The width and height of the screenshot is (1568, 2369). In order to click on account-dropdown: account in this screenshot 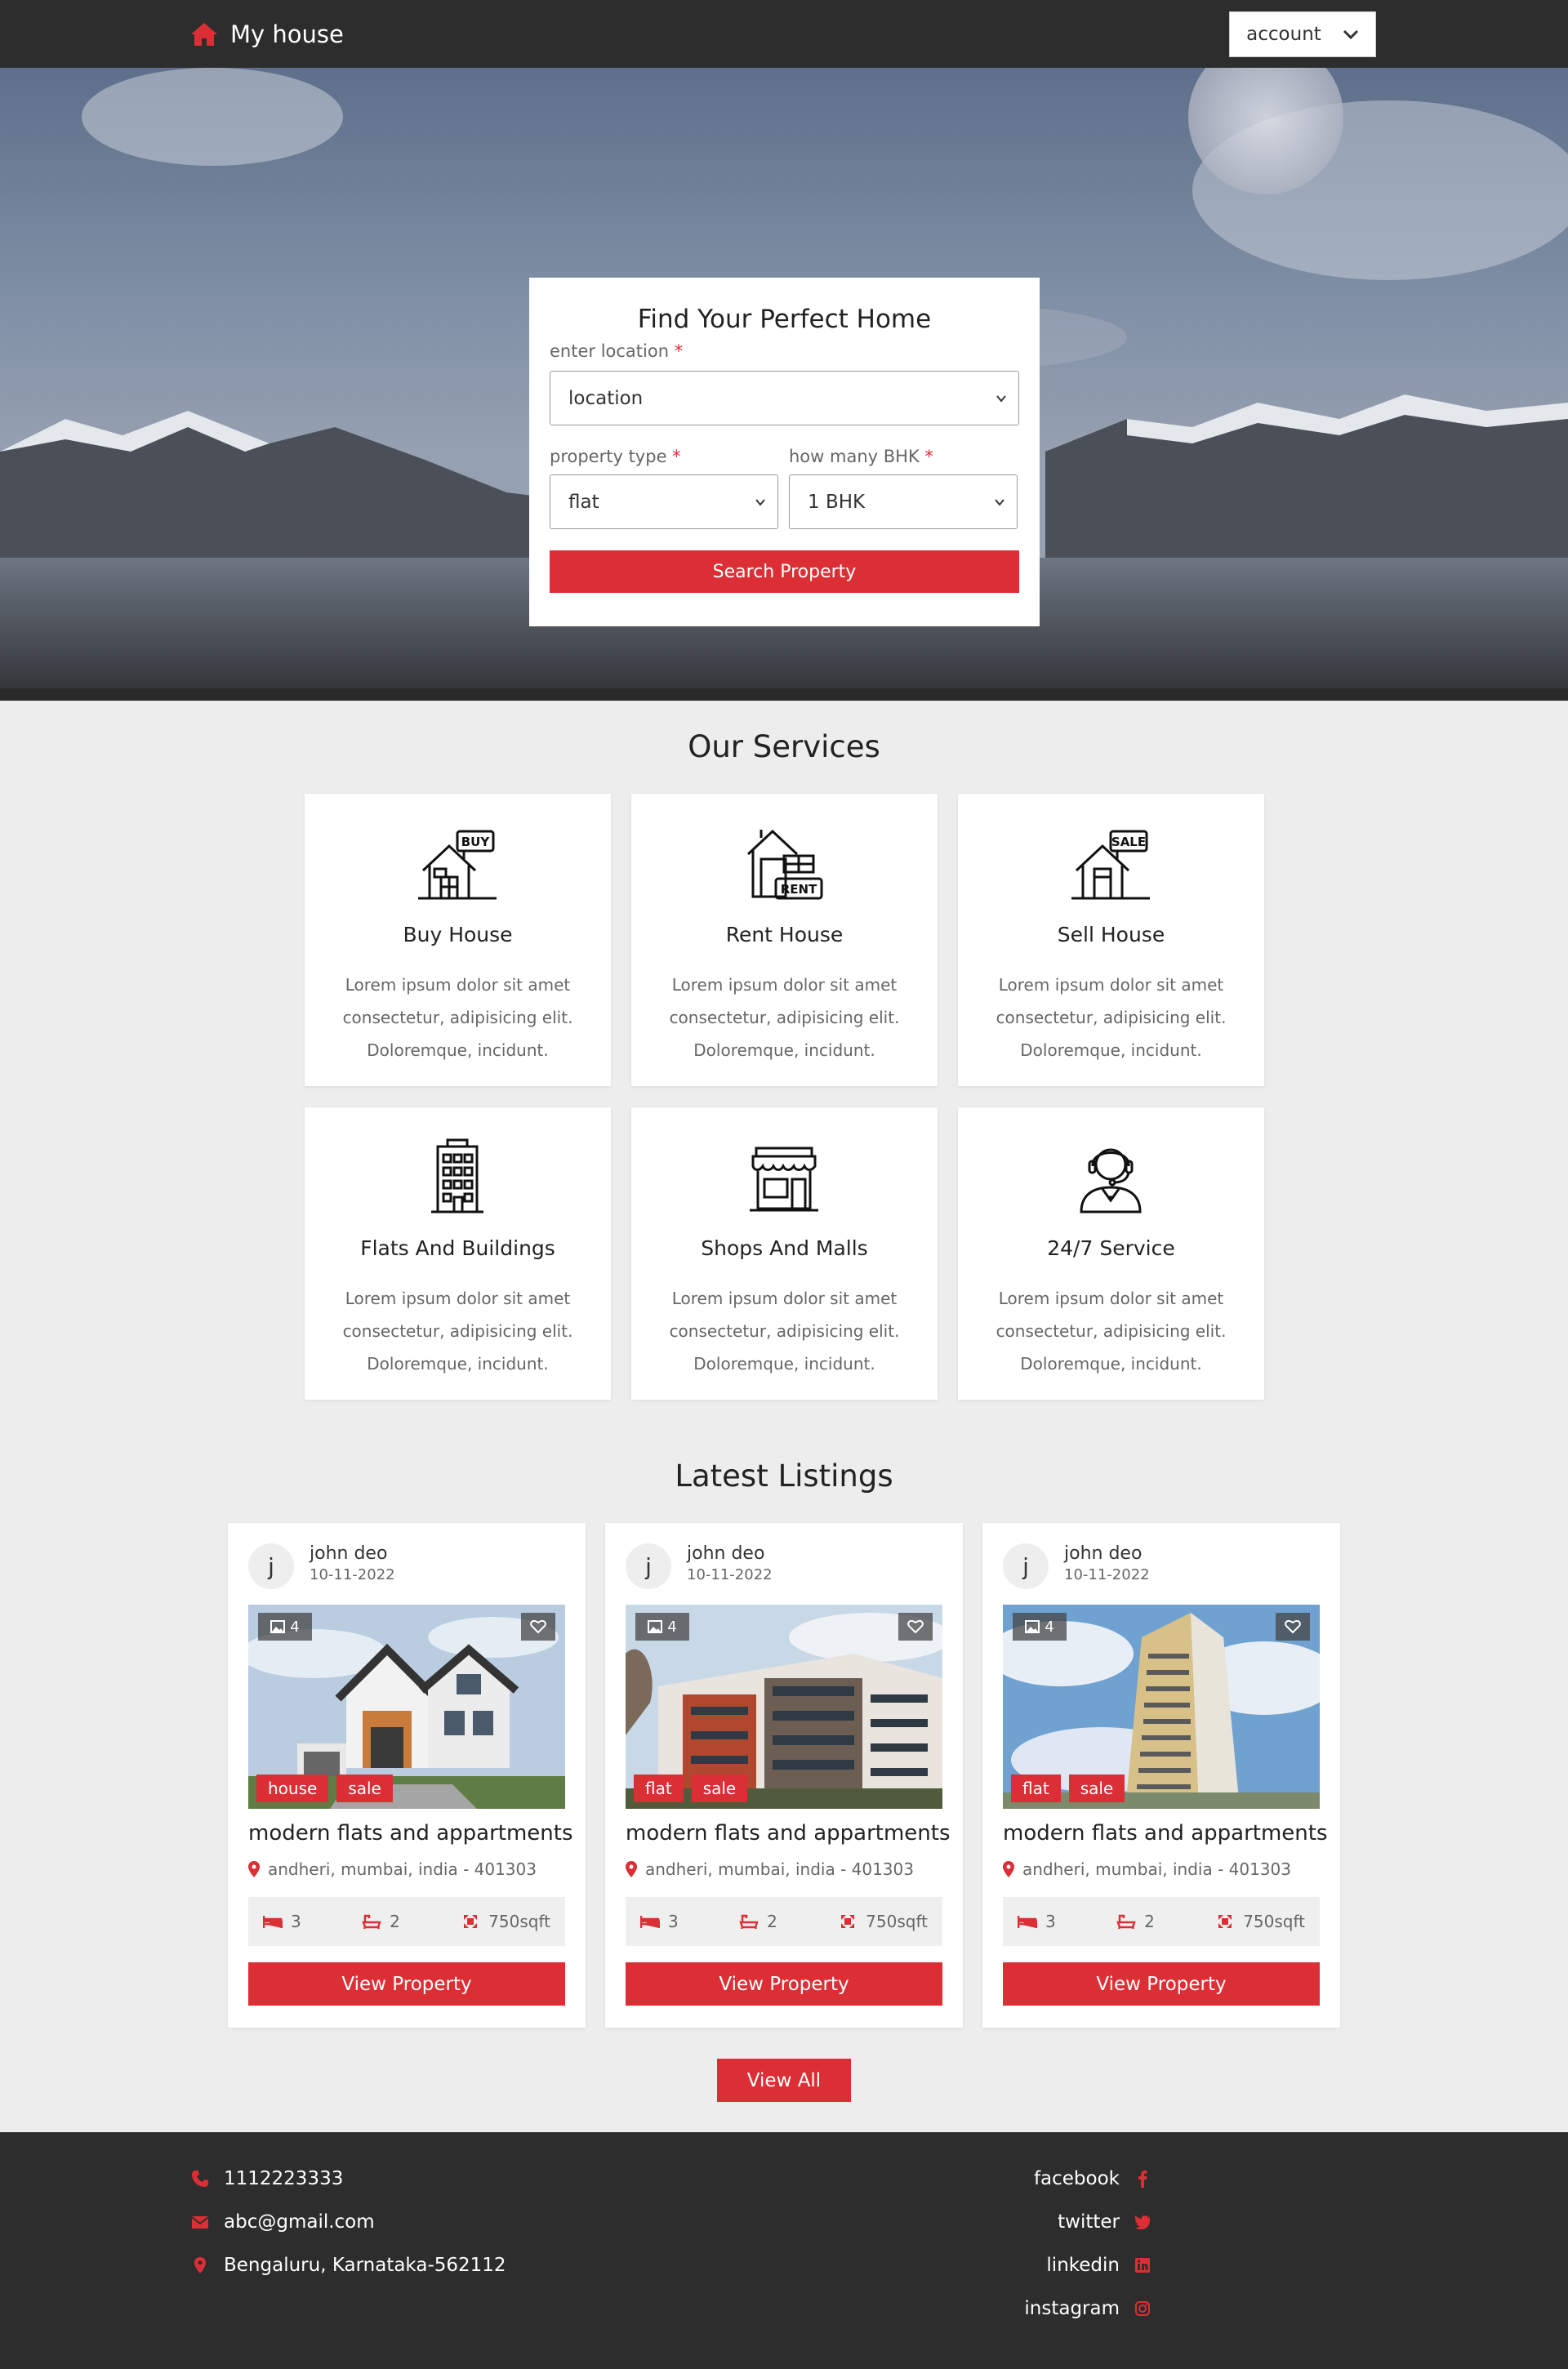, I will do `click(1302, 34)`.